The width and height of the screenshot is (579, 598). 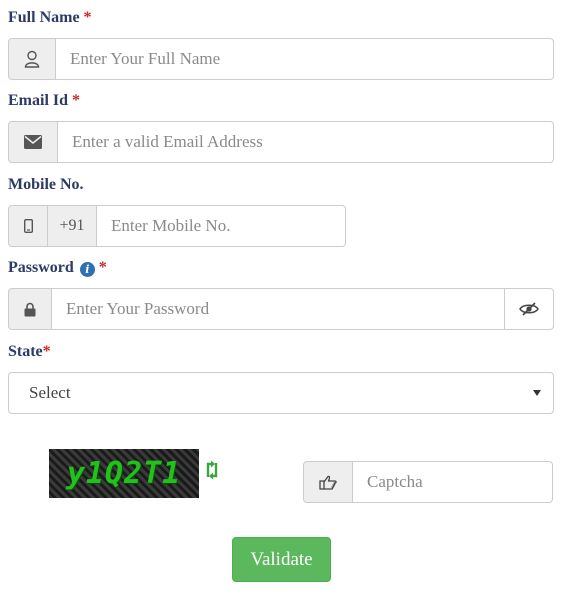 I want to click on validate-button: Validate, so click(x=281, y=559).